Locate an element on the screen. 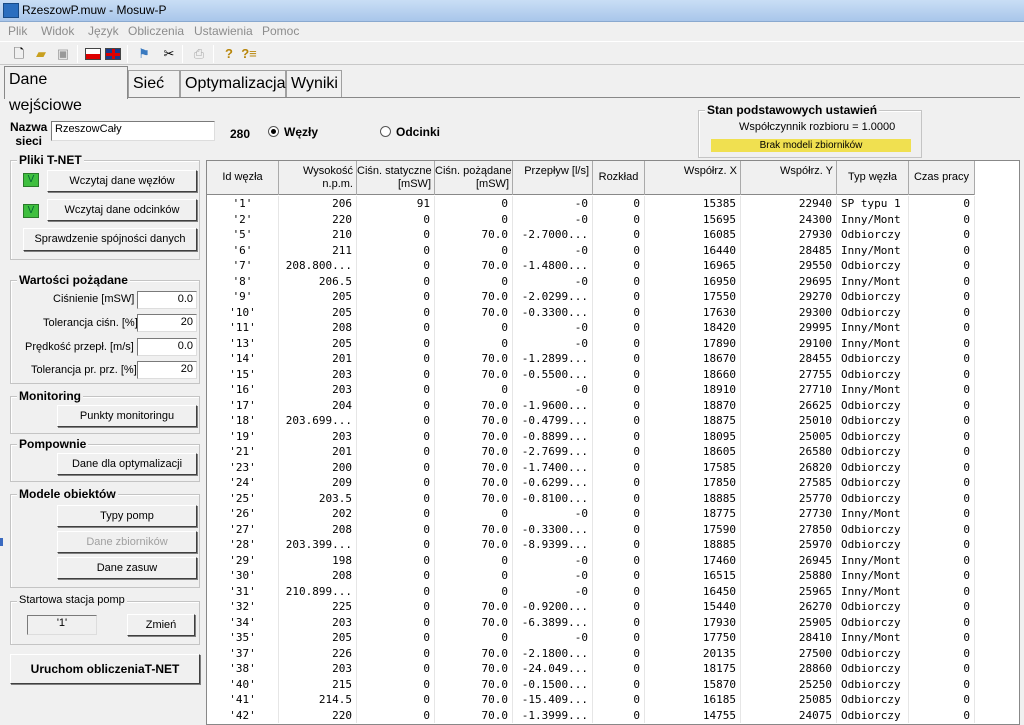  pump-types-button: Typy pomp is located at coordinates (127, 516).